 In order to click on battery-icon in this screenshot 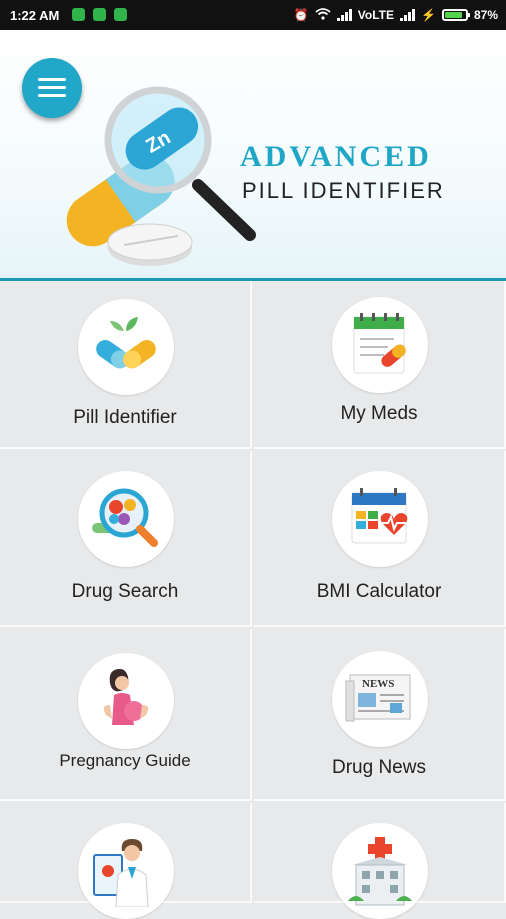, I will do `click(455, 15)`.